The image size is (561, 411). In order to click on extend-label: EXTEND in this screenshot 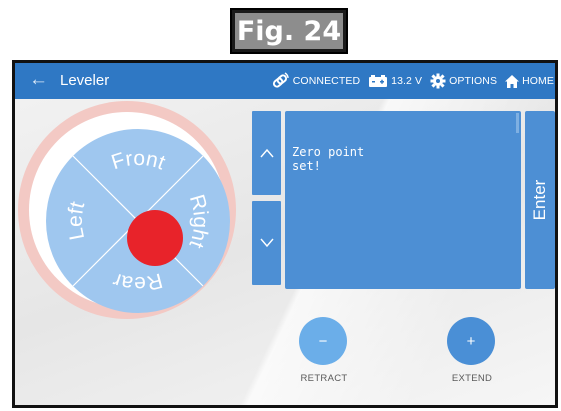, I will do `click(472, 378)`.